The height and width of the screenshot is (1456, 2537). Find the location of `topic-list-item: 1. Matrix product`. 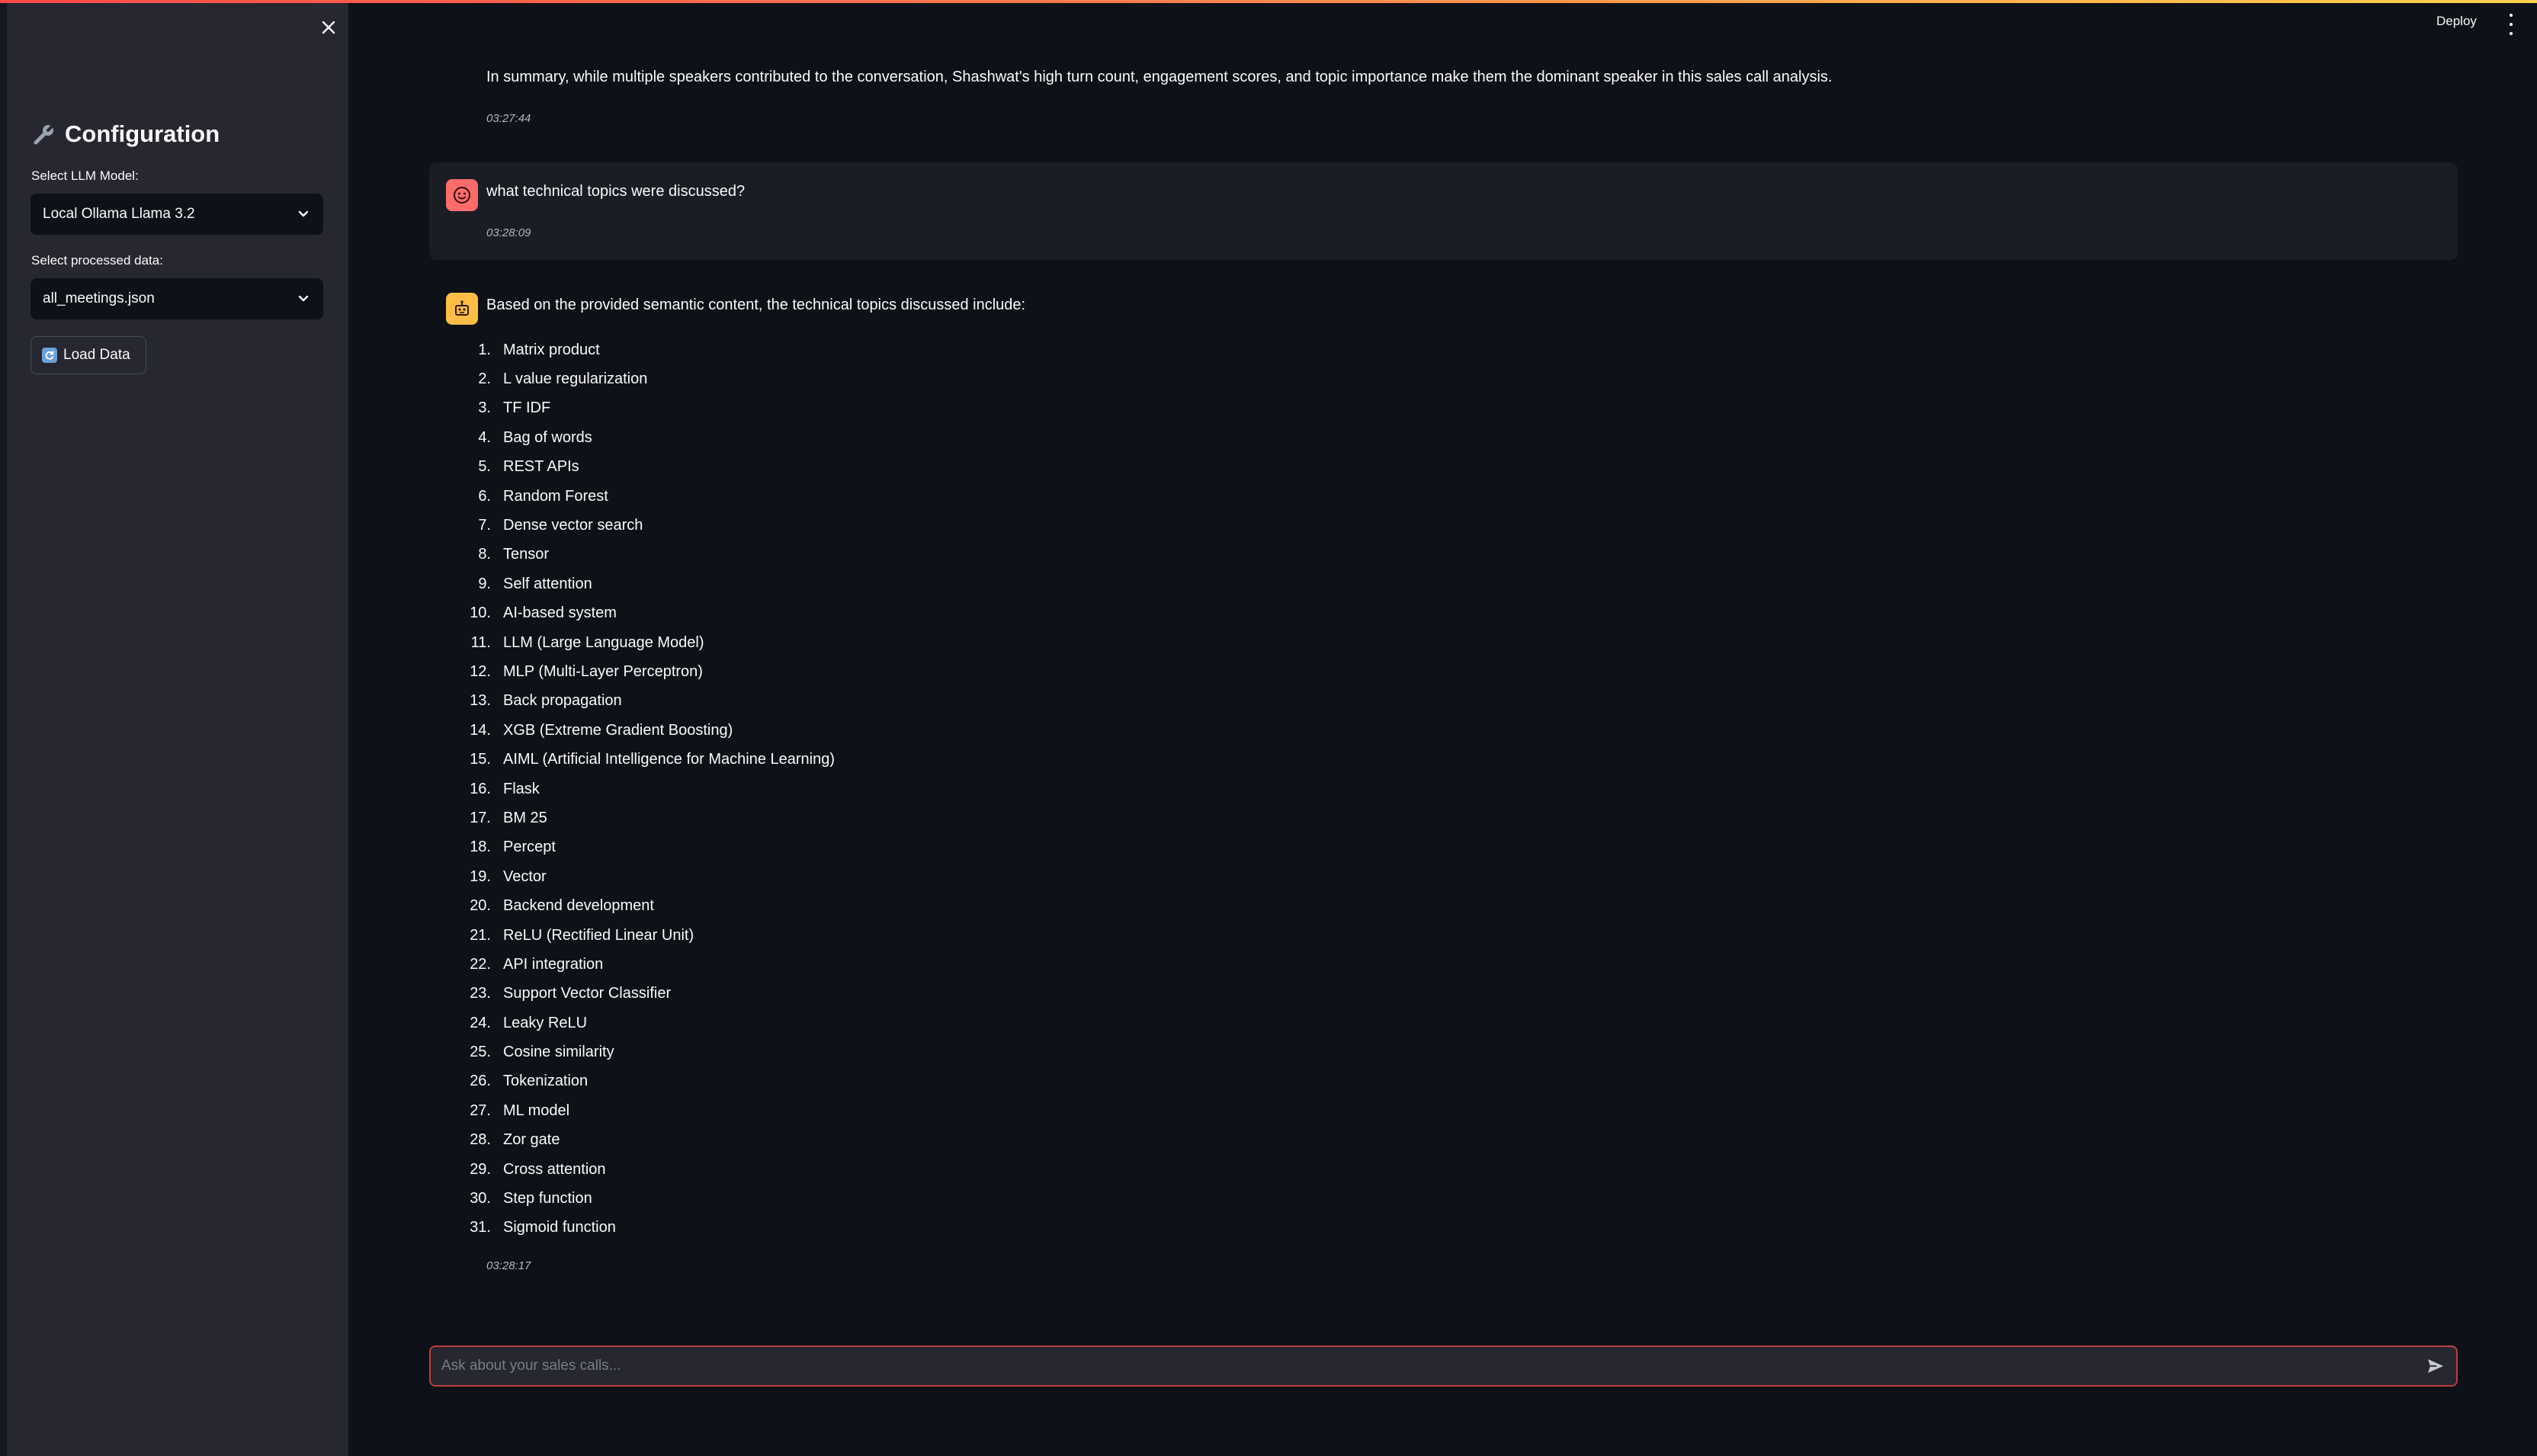

topic-list-item: 1. Matrix product is located at coordinates (646, 349).